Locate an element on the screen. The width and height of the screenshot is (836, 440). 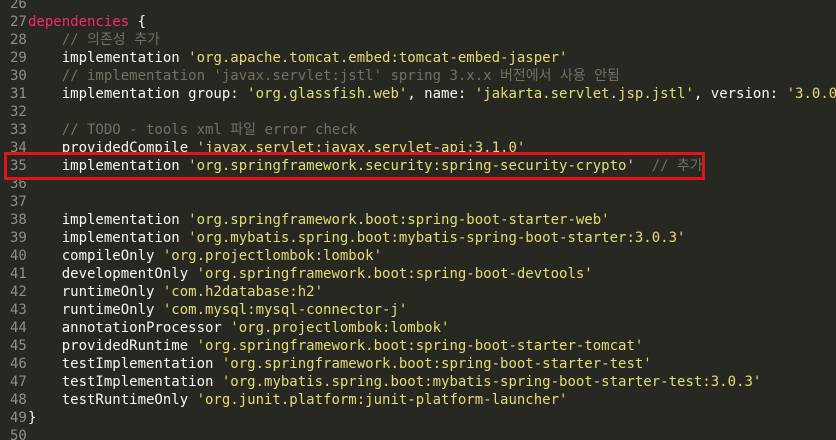
code-token: dependencies is located at coordinates (79, 22).